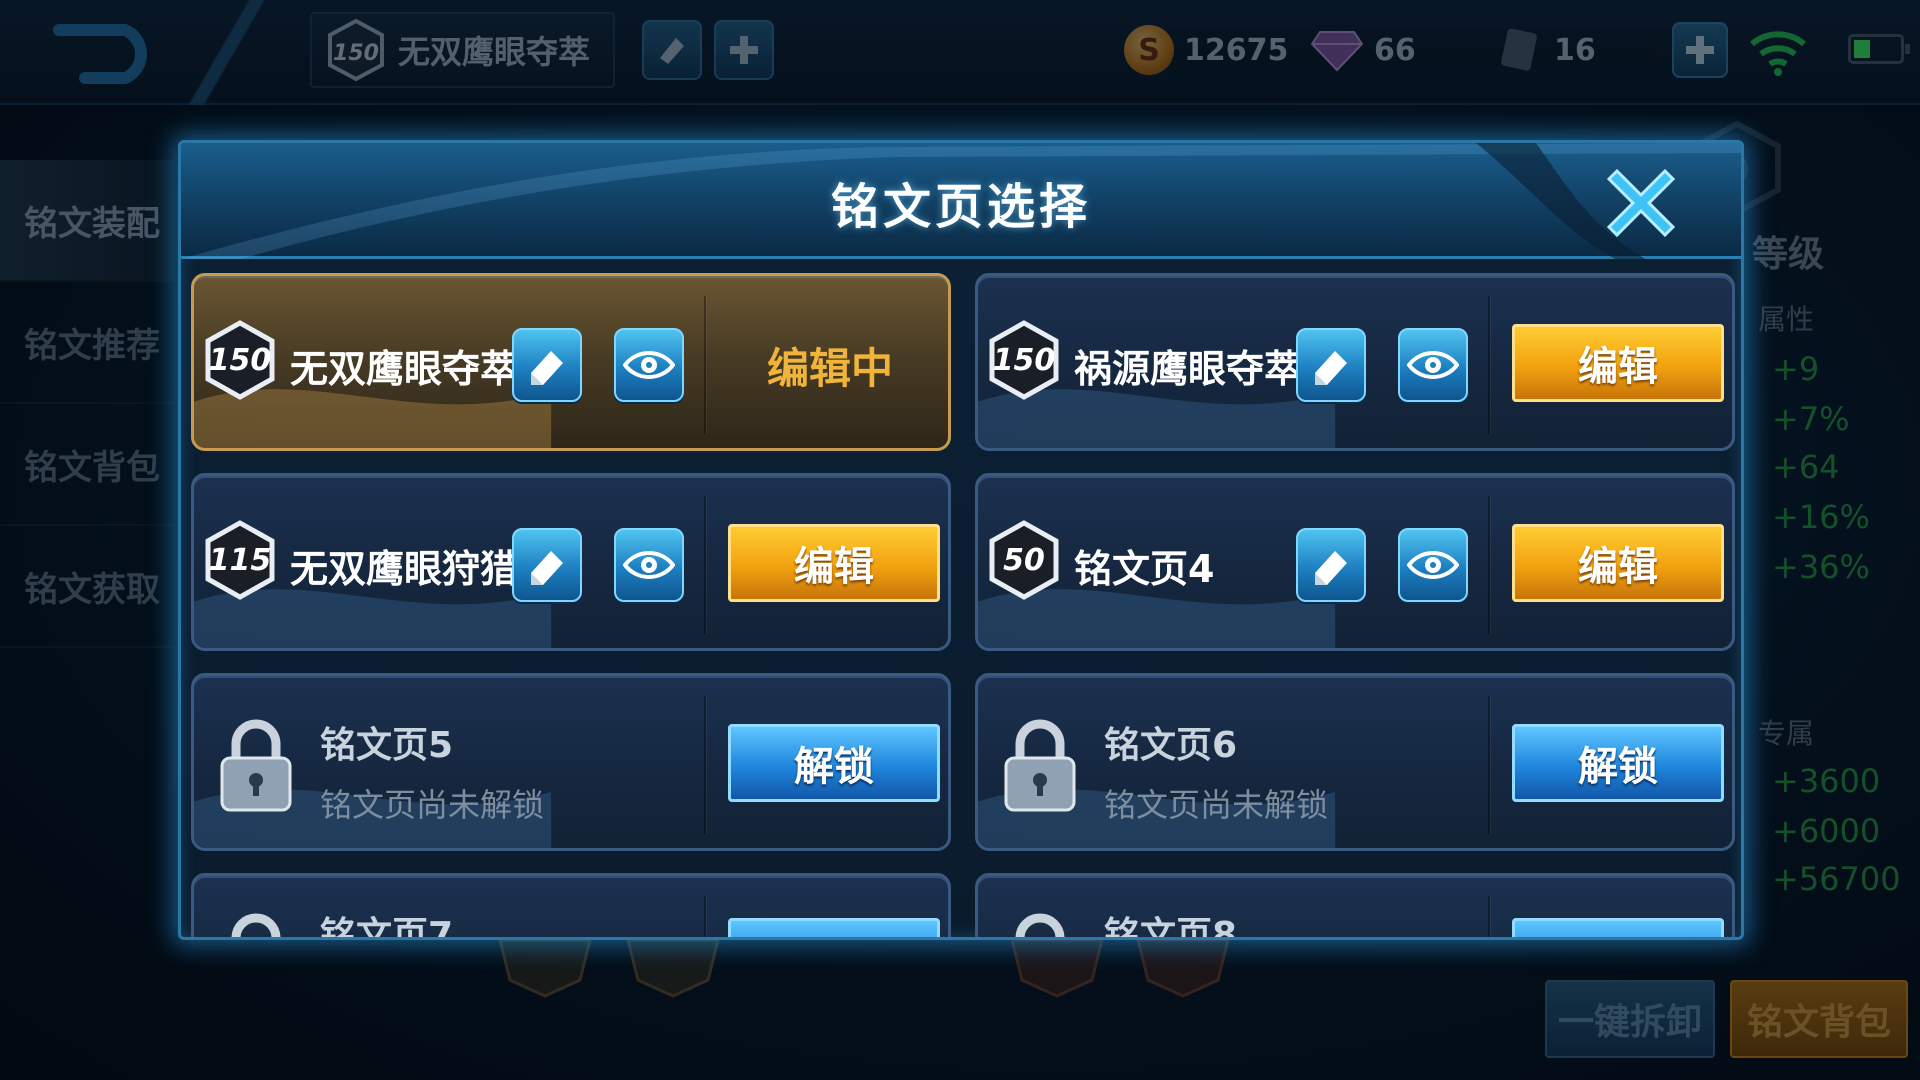 The image size is (1920, 1080). I want to click on rune-page-card-locked: 铭文页8, so click(1355, 906).